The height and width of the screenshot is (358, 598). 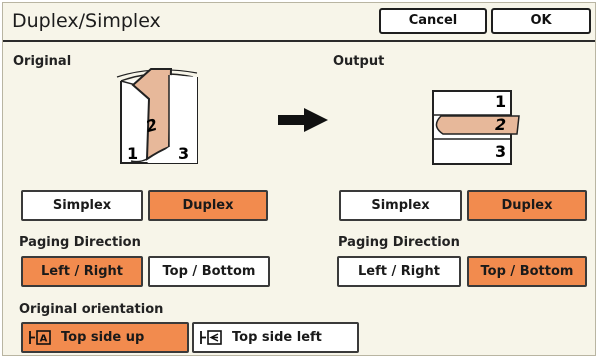 I want to click on top-side-left-button: Top side left, so click(x=275, y=337).